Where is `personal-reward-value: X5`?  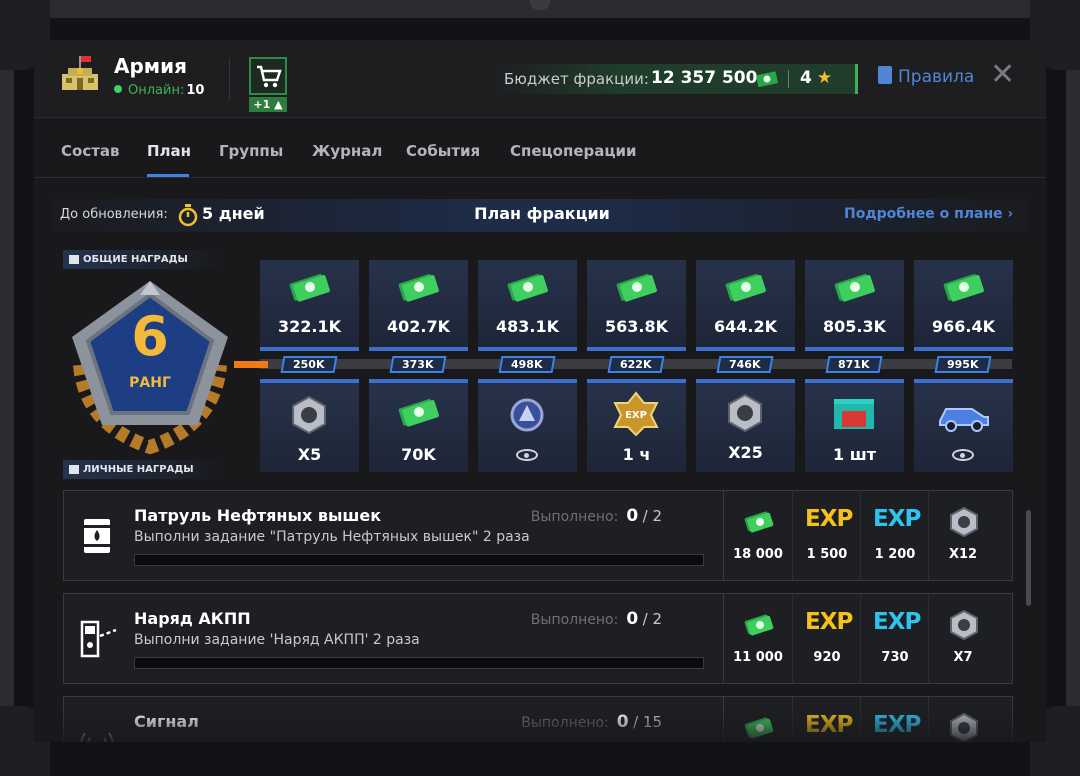
personal-reward-value: X5 is located at coordinates (309, 454).